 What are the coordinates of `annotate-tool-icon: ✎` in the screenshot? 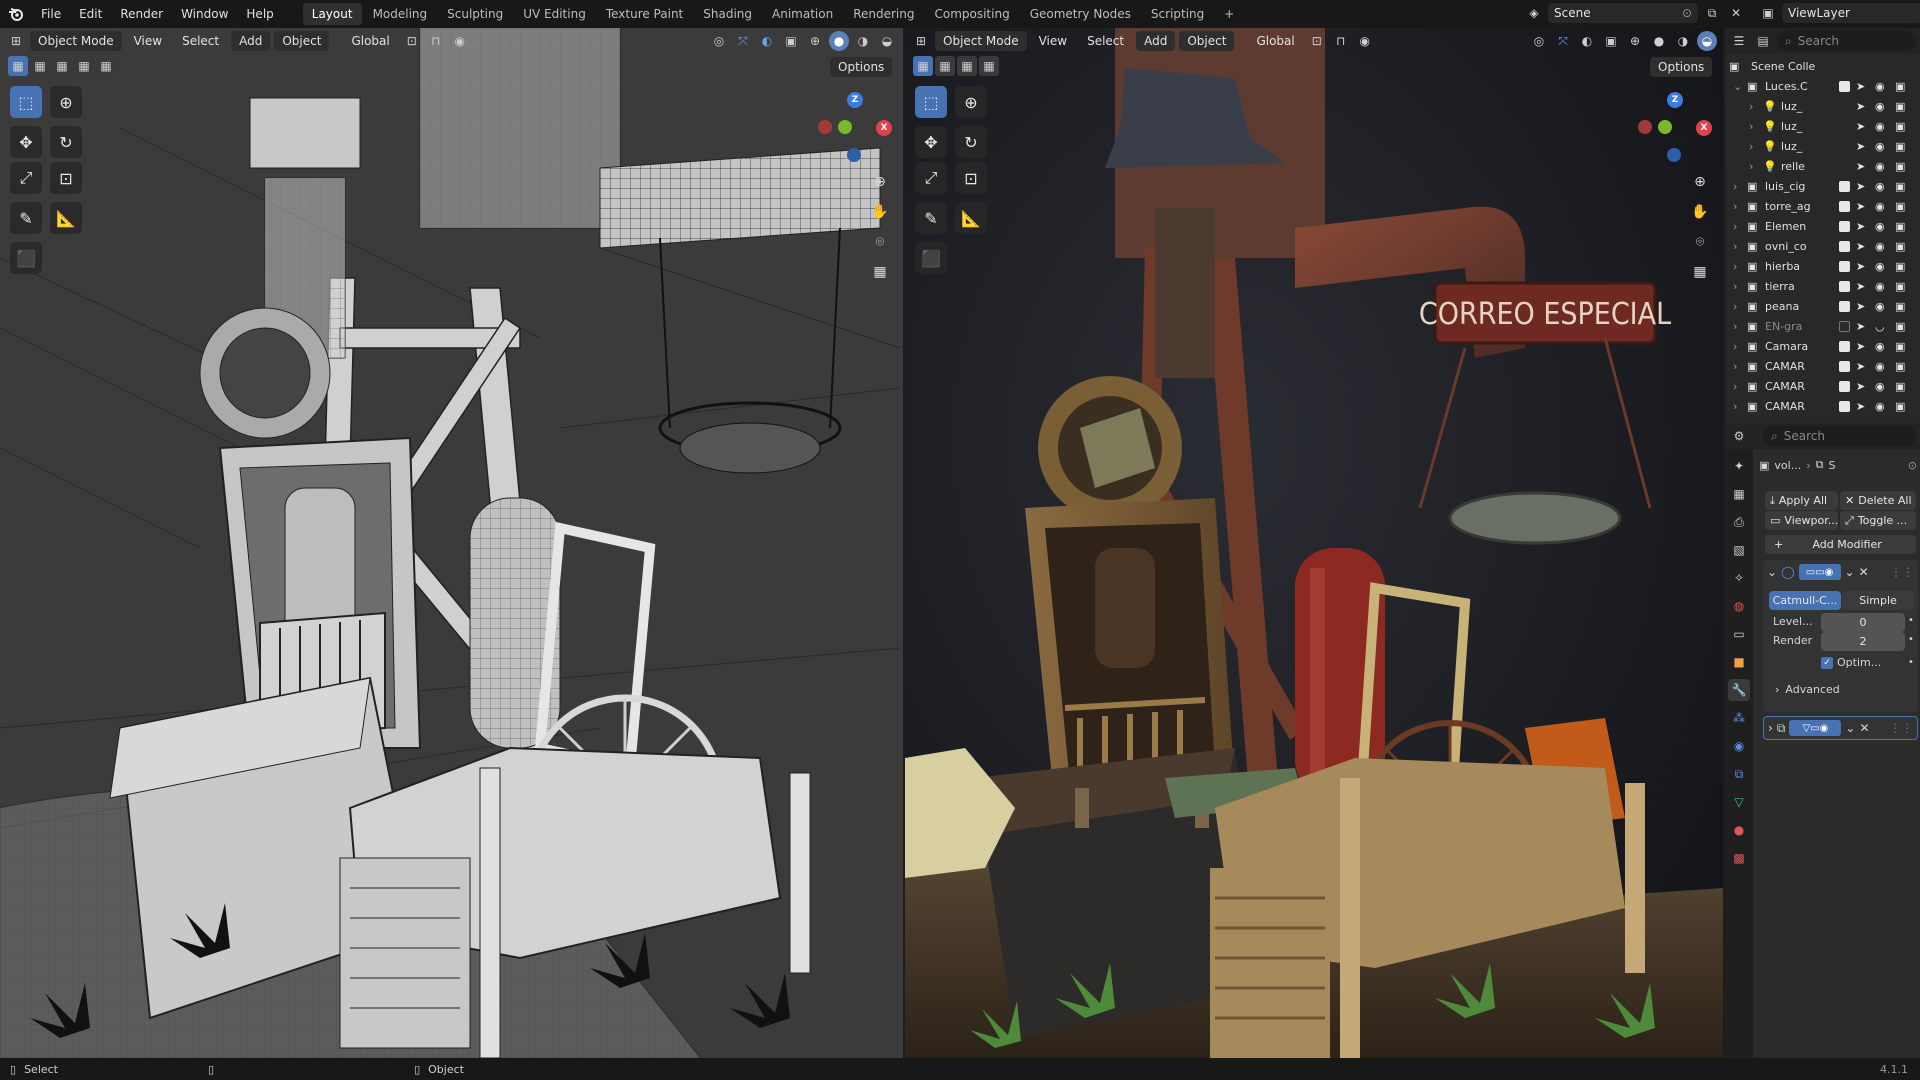 It's located at (26, 218).